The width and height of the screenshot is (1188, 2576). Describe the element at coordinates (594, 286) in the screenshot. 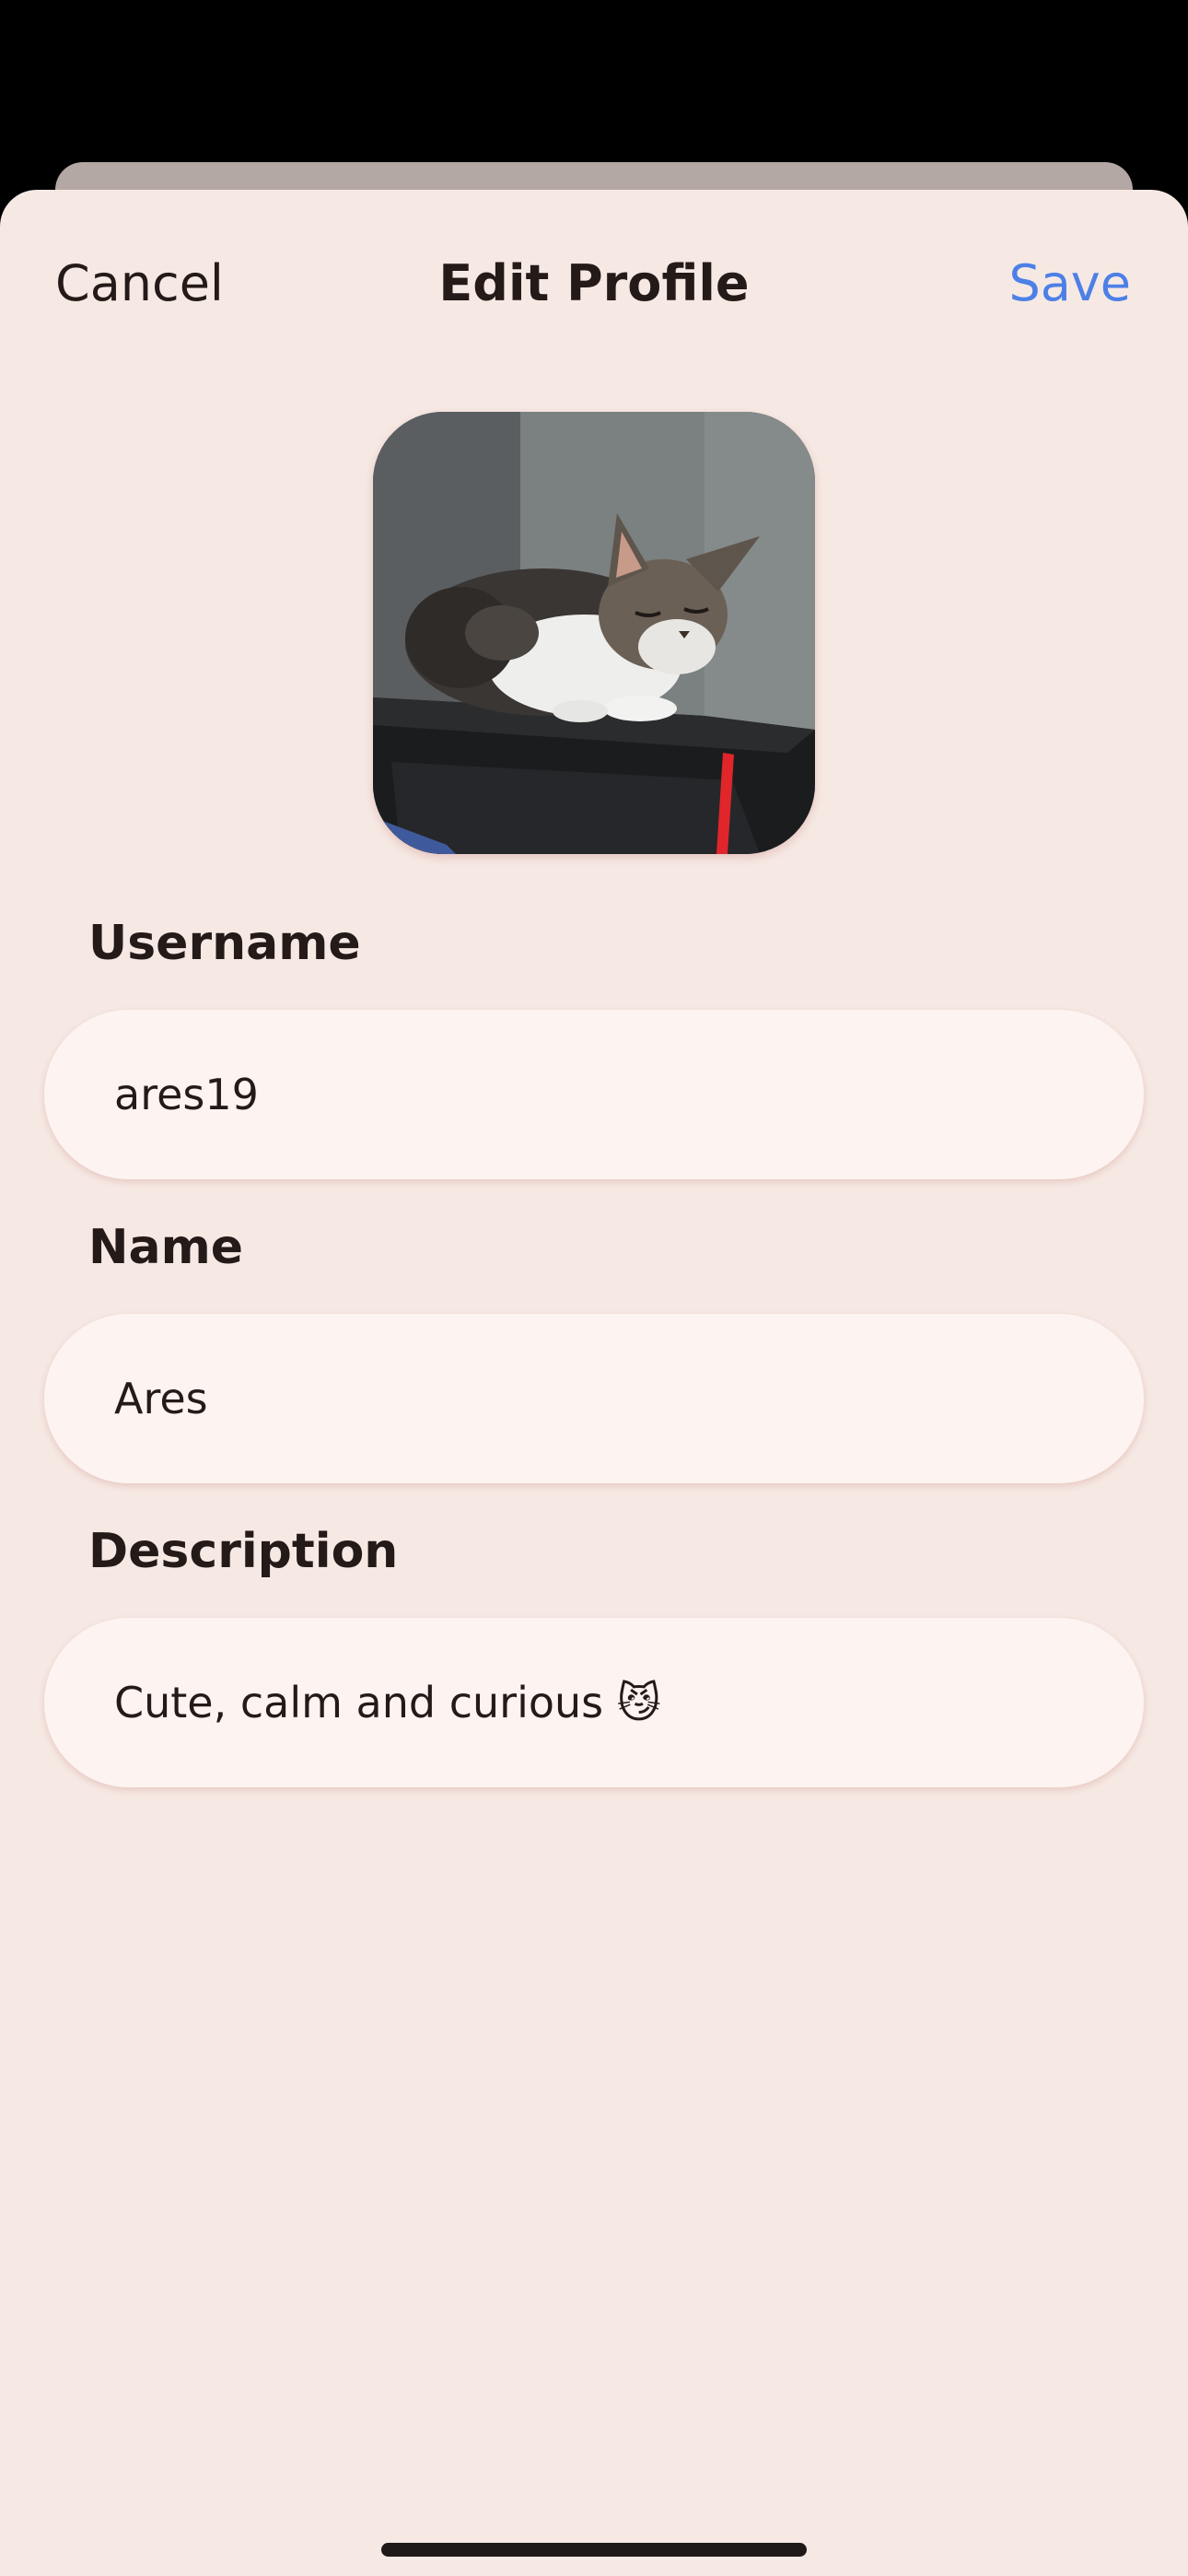

I see `navigation-bar: Cancel Edit Profile Save` at that location.